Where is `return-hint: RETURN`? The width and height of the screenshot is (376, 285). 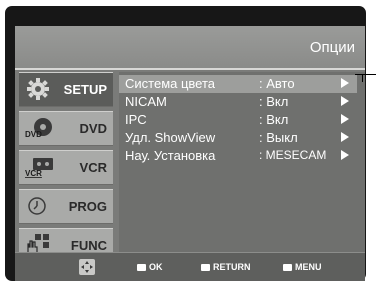 return-hint: RETURN is located at coordinates (226, 267).